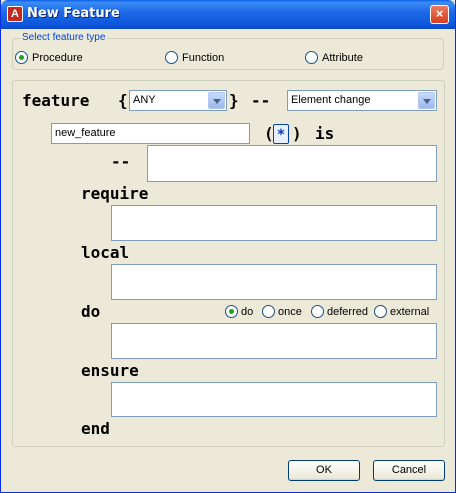 The image size is (456, 493). What do you see at coordinates (105, 252) in the screenshot?
I see `keyword-local: local` at bounding box center [105, 252].